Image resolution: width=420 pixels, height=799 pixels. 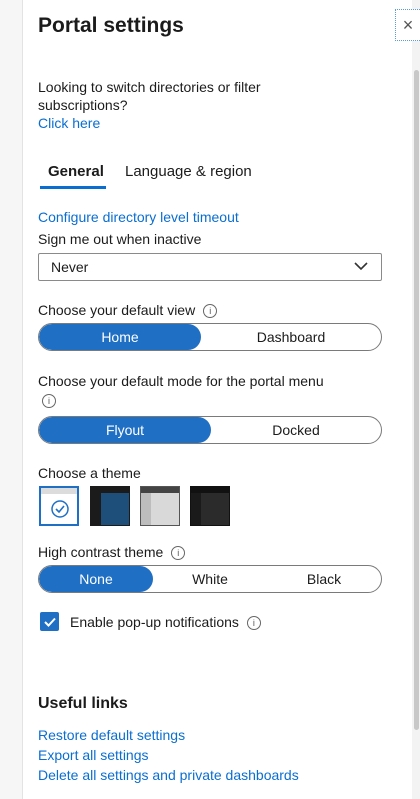 I want to click on theme-azure-option, so click(x=110, y=506).